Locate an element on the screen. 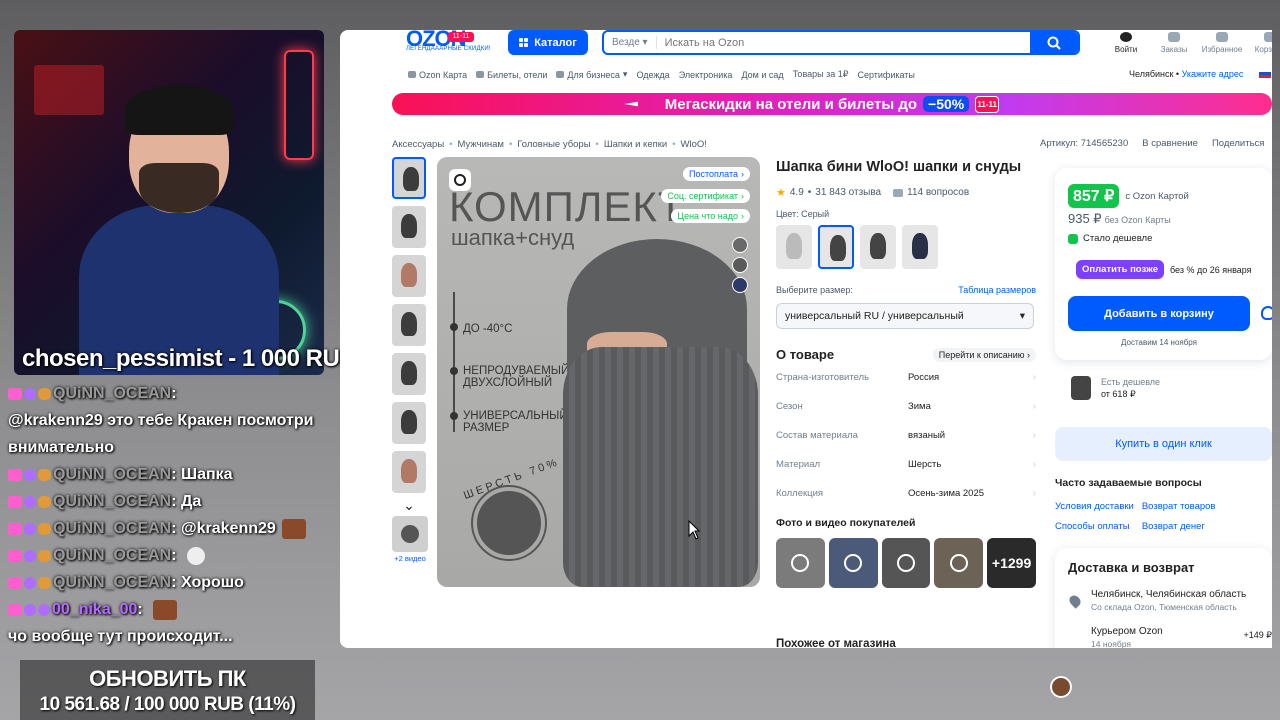 This screenshot has width=1280, height=720. search-button is located at coordinates (1054, 42).